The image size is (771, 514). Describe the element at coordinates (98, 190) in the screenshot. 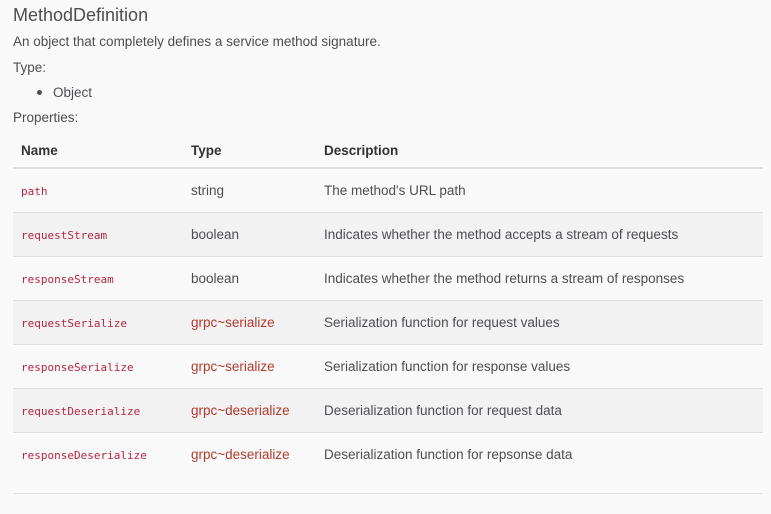

I see `property-name-cell: path` at that location.